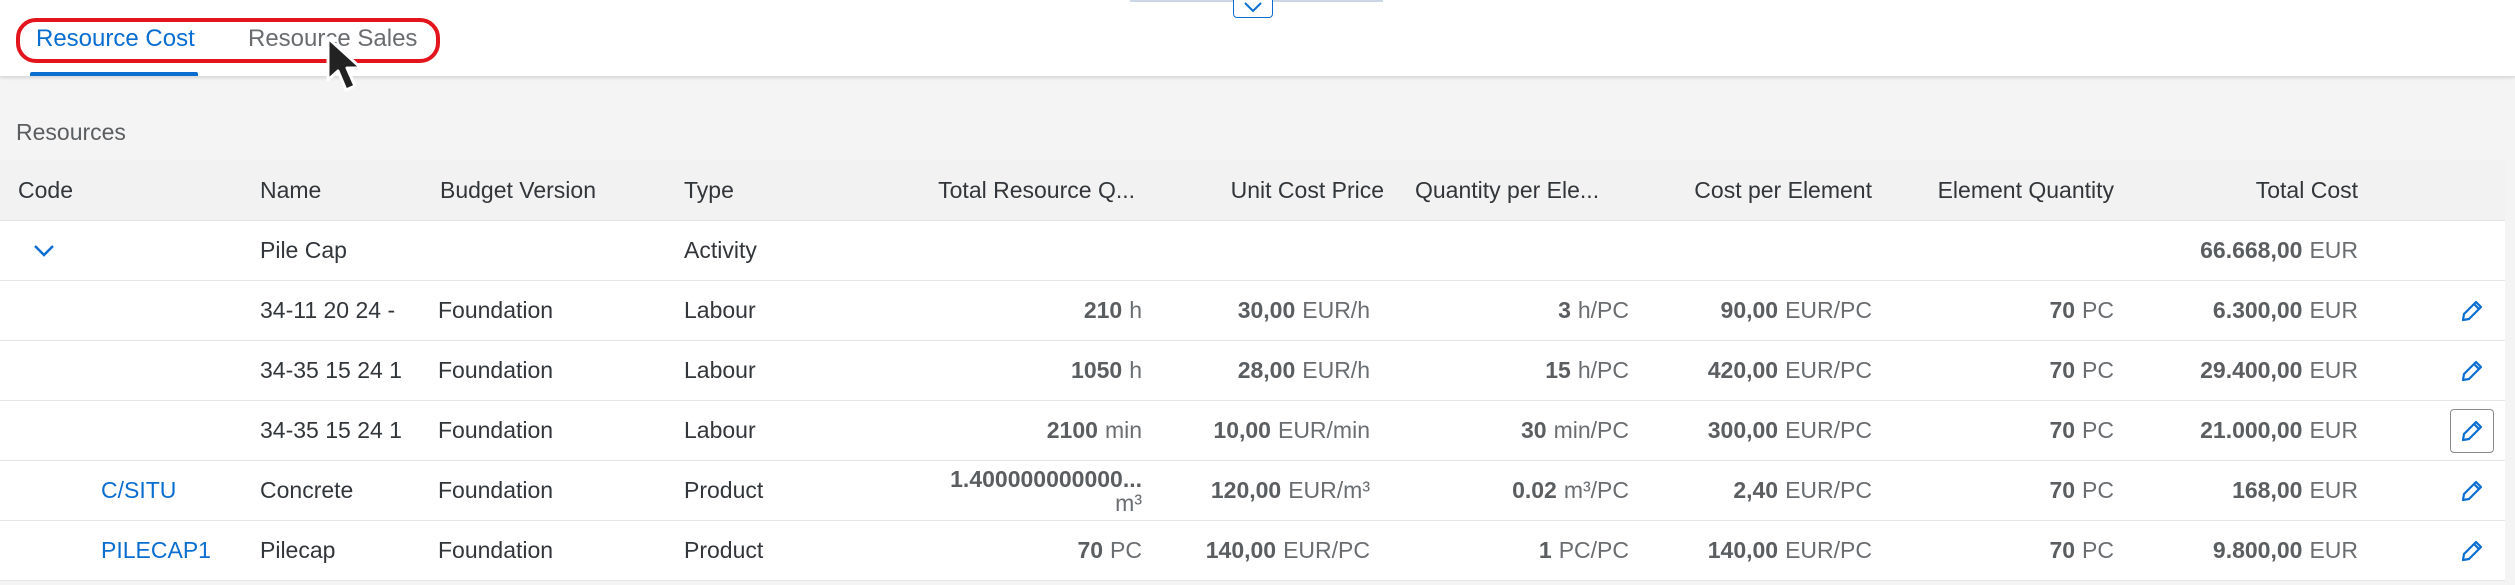 The height and width of the screenshot is (585, 2515). Describe the element at coordinates (1756, 190) in the screenshot. I see `column-header-cost-per-element: Cost per Element` at that location.